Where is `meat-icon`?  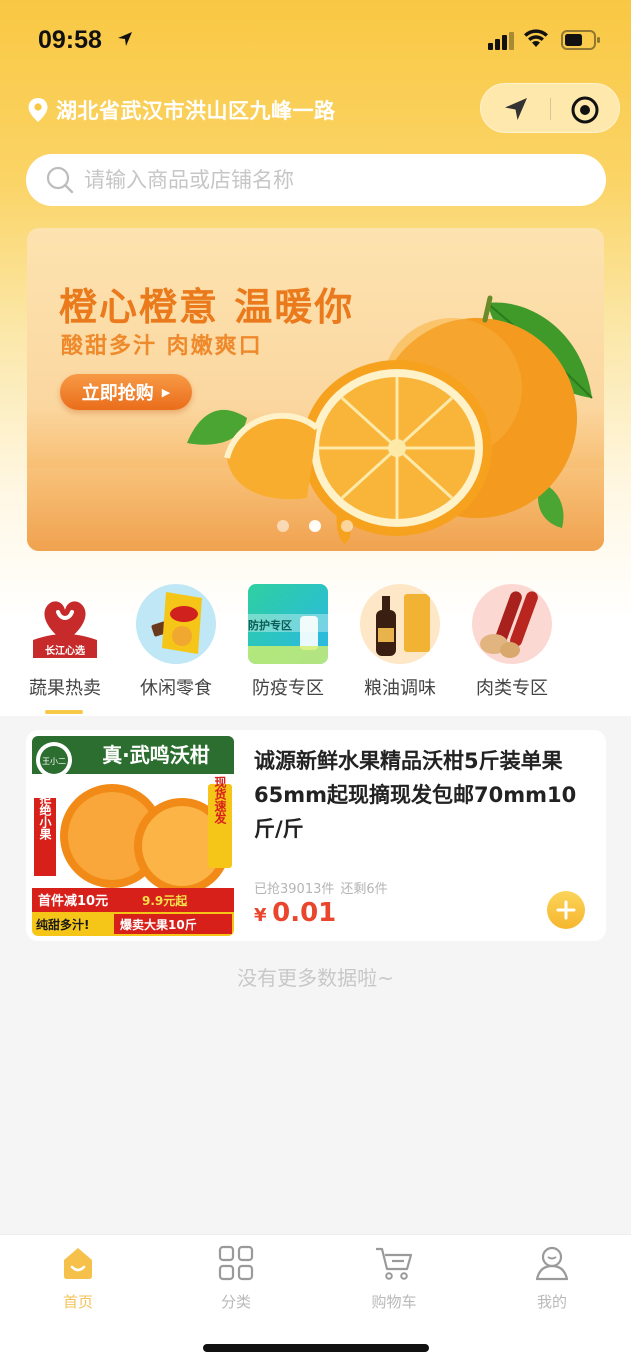
meat-icon is located at coordinates (512, 624).